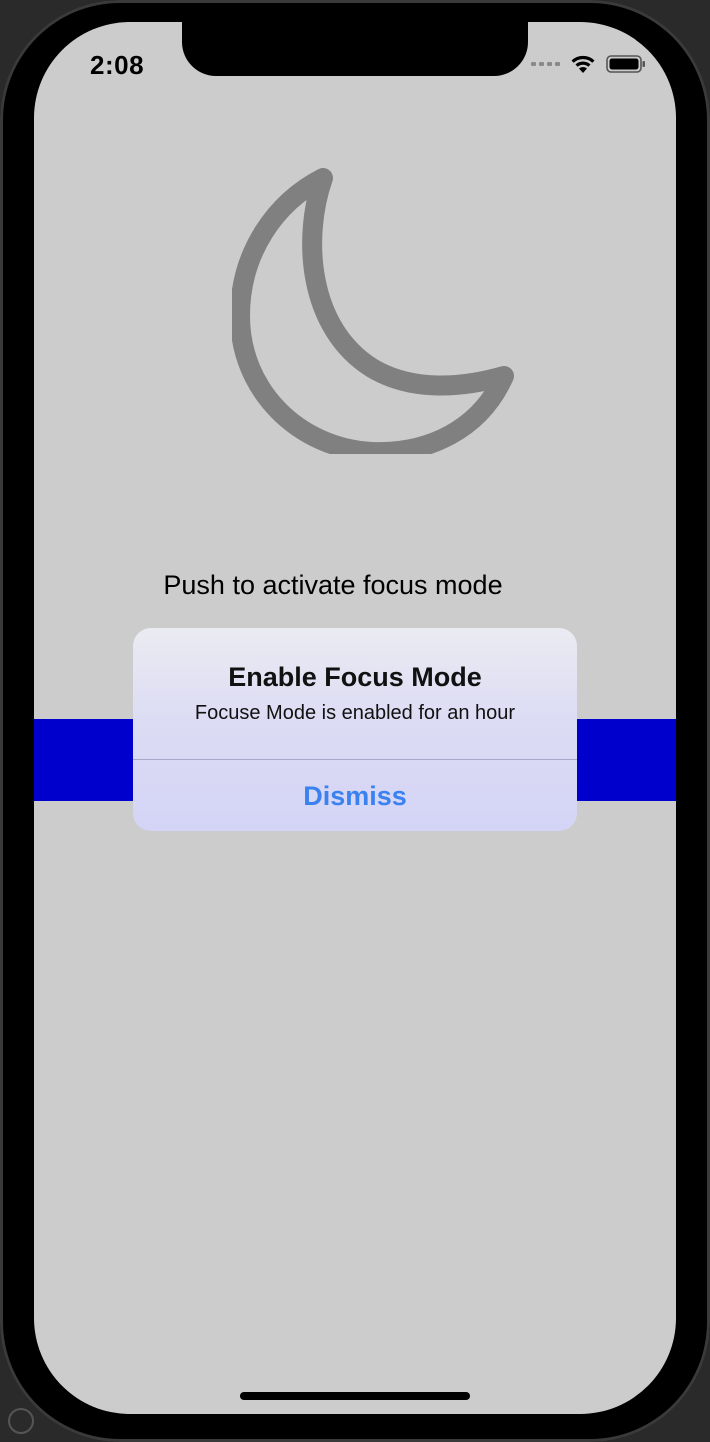 The height and width of the screenshot is (1442, 710). What do you see at coordinates (117, 65) in the screenshot?
I see `status-time: 2:08` at bounding box center [117, 65].